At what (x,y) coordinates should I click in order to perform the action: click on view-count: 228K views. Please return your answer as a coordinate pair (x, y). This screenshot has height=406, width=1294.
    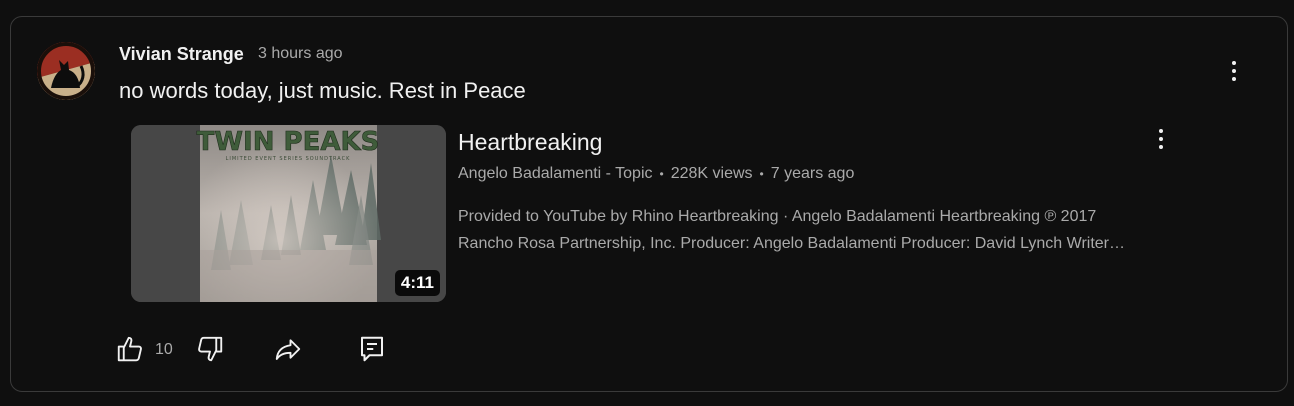
    Looking at the image, I should click on (711, 173).